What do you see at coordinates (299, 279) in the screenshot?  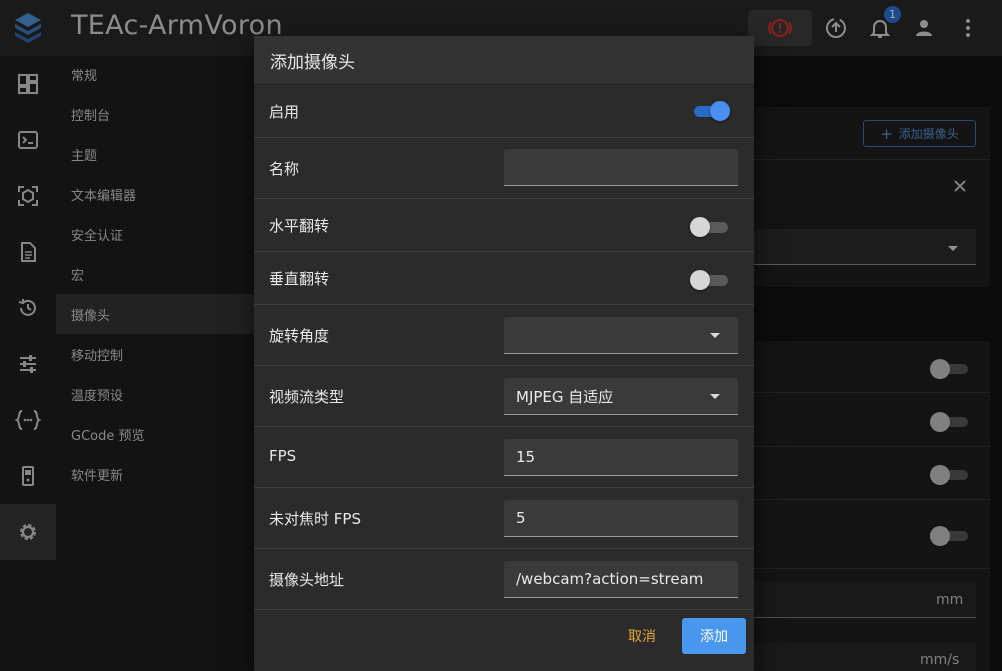 I see `flip-vertical-label: 垂直翻转` at bounding box center [299, 279].